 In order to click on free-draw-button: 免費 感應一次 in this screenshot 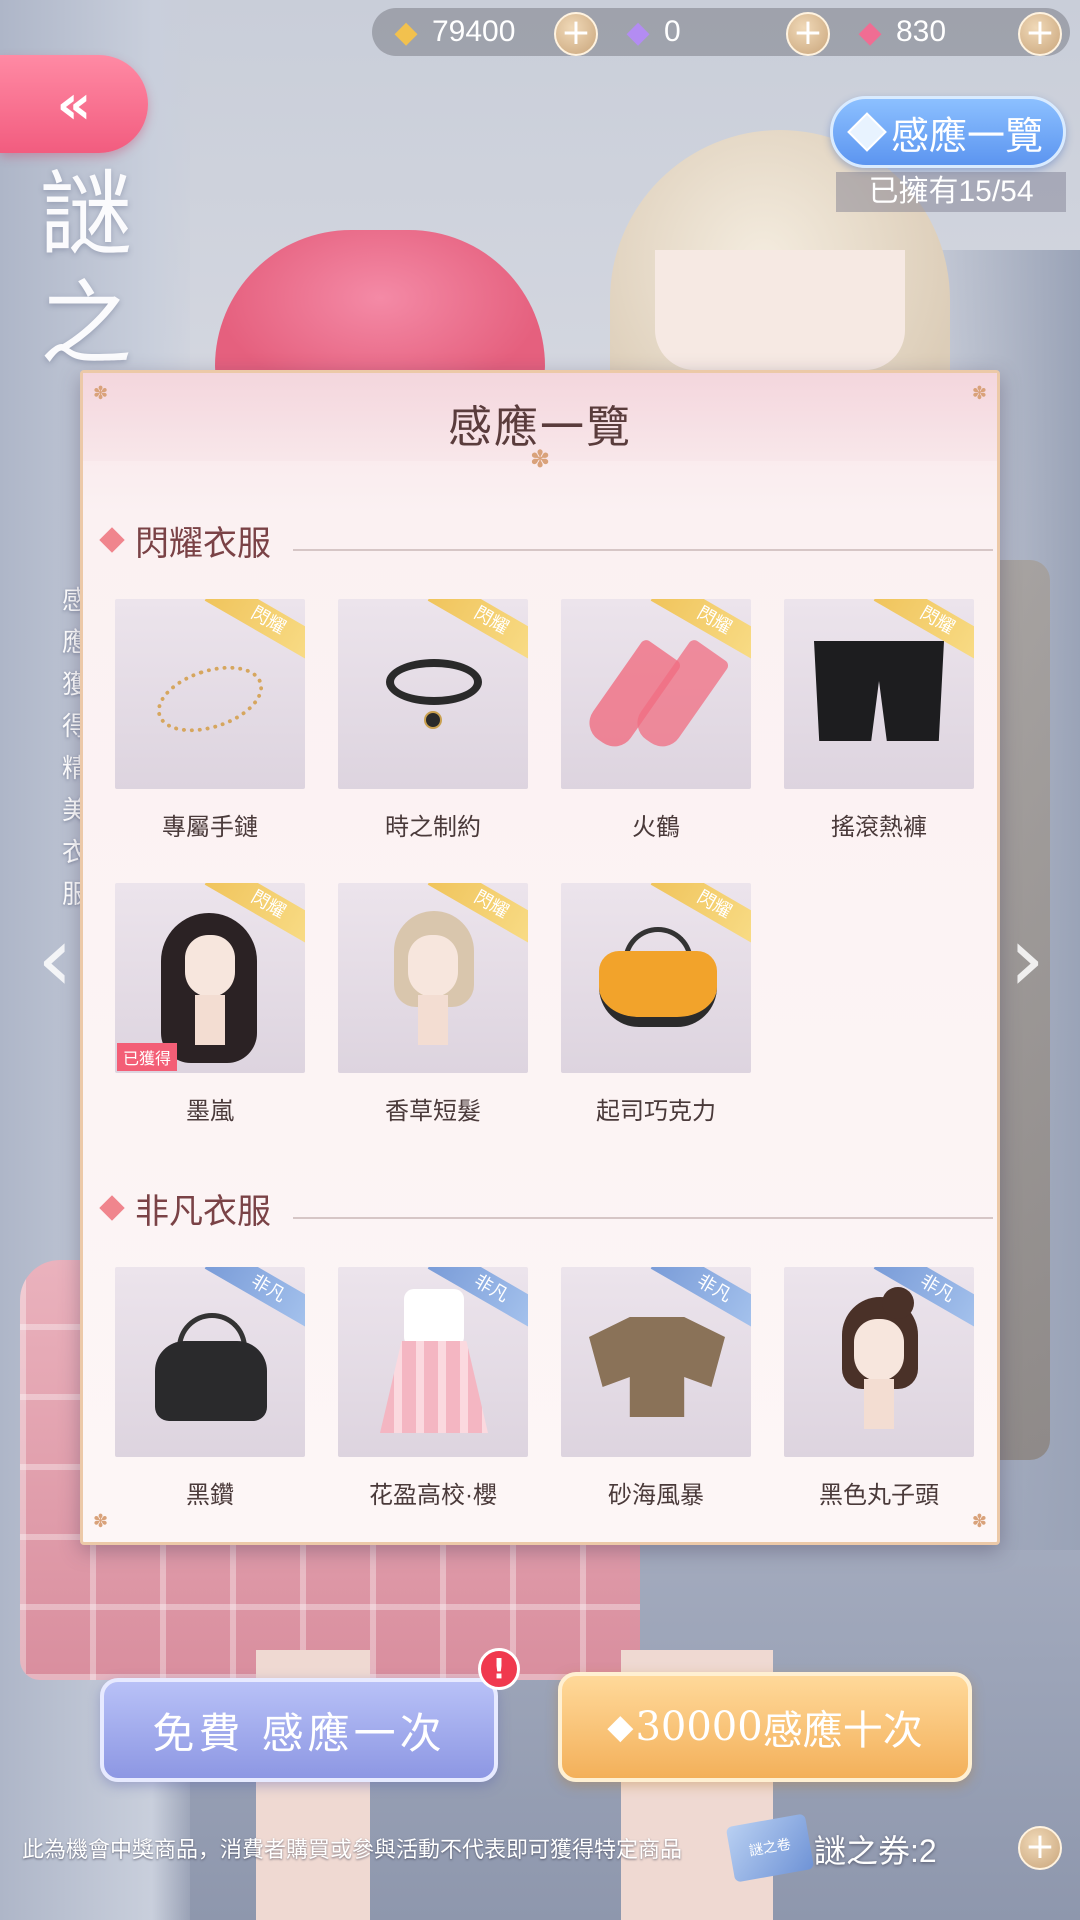, I will do `click(299, 1730)`.